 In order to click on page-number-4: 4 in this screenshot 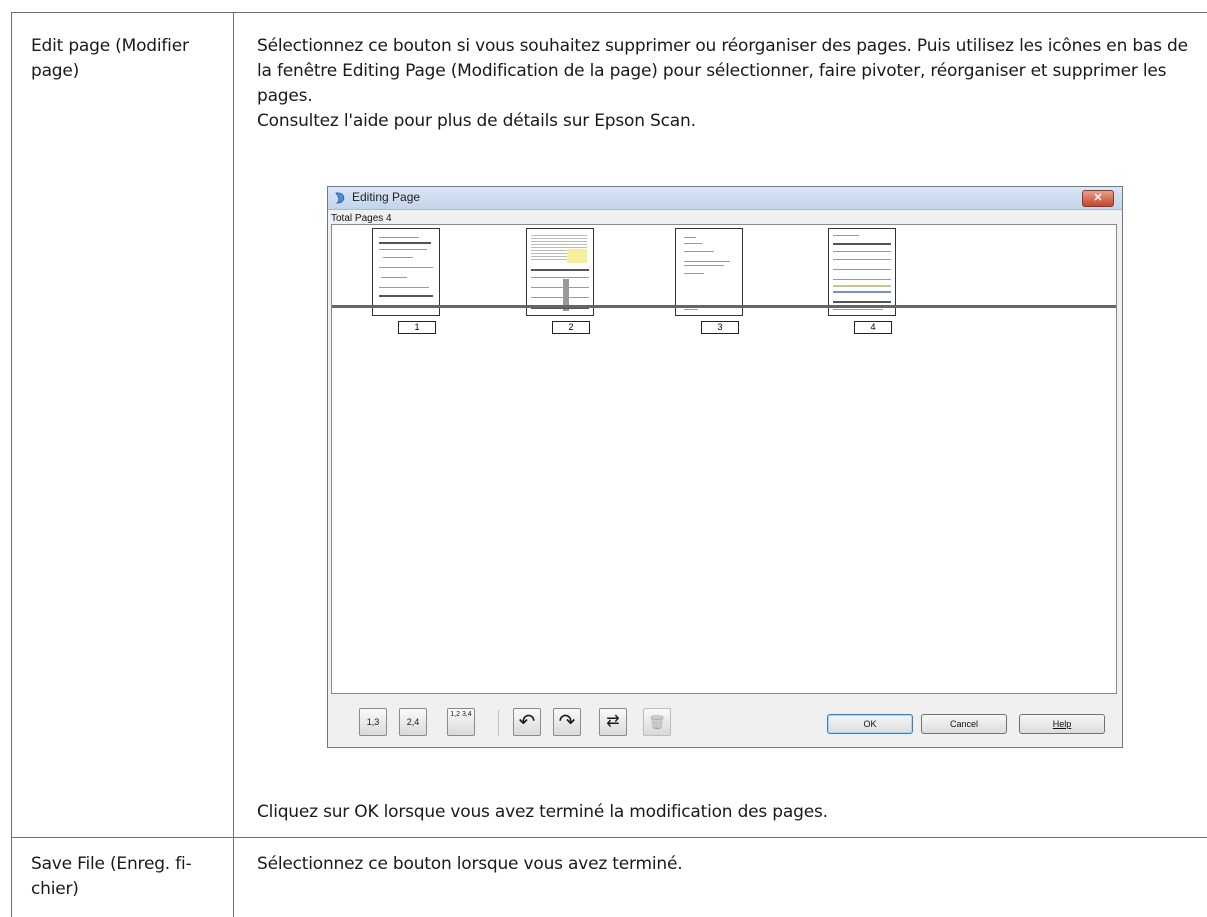, I will do `click(873, 327)`.